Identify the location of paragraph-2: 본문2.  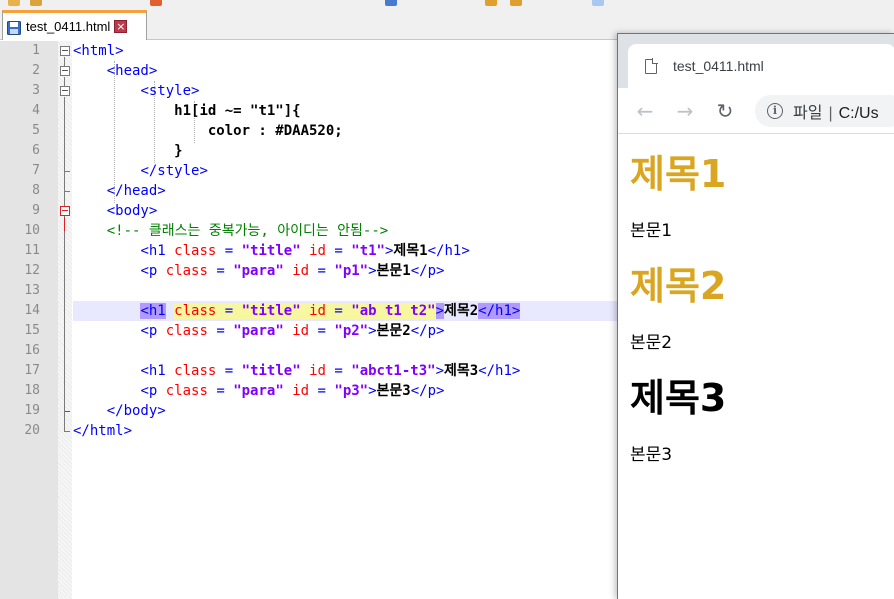
(651, 343).